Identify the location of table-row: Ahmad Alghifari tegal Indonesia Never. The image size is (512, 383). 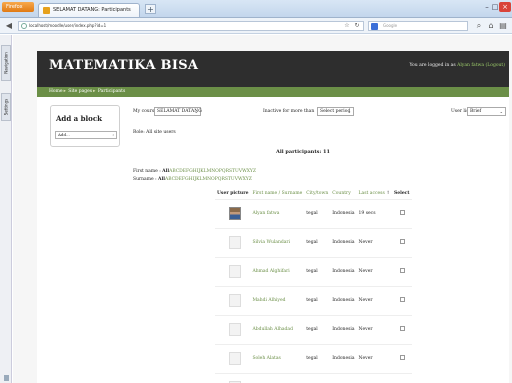
(313, 271).